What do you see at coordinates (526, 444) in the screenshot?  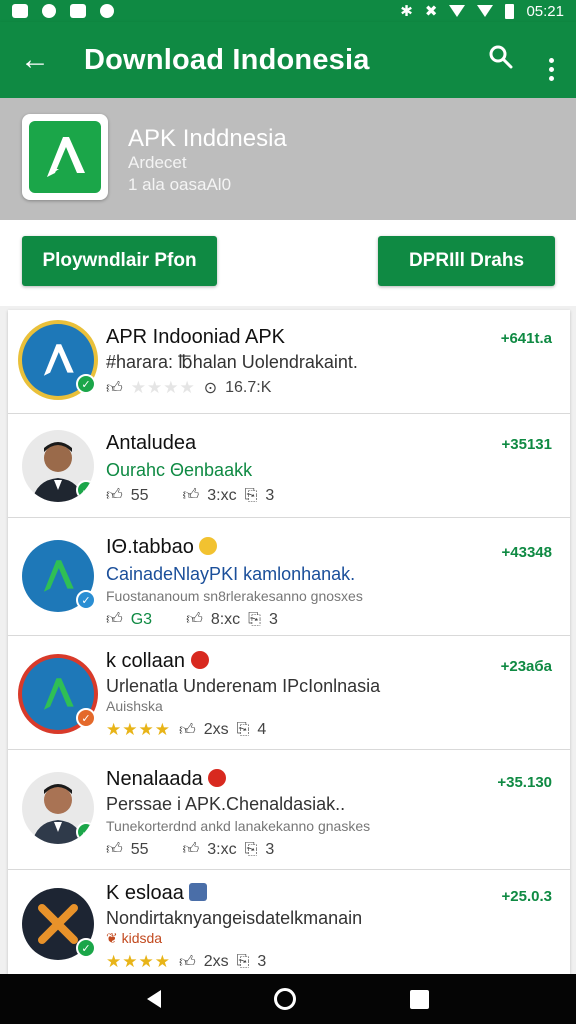 I see `item-count: +35131` at bounding box center [526, 444].